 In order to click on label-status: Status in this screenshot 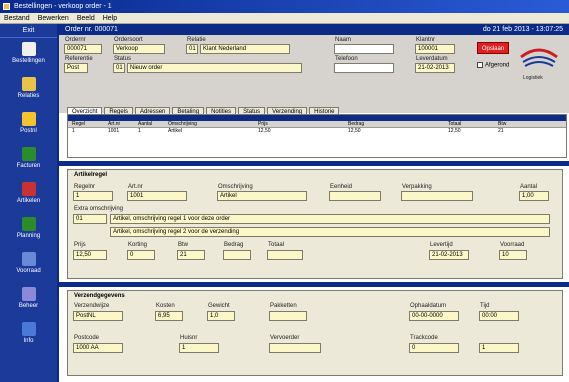, I will do `click(123, 59)`.